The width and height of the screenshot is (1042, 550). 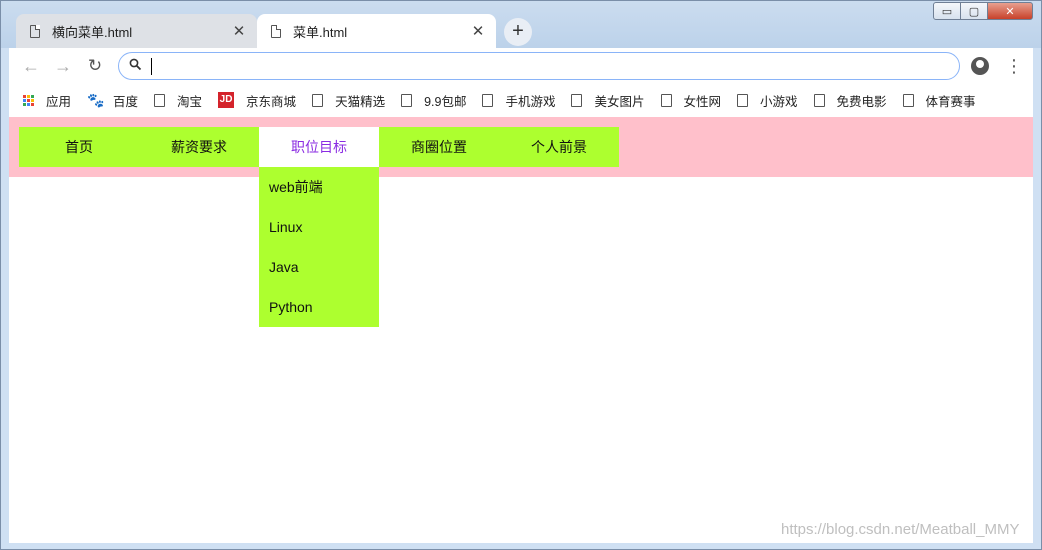 I want to click on dropdown-submenu: web前端 Linux Java Python, so click(x=319, y=247).